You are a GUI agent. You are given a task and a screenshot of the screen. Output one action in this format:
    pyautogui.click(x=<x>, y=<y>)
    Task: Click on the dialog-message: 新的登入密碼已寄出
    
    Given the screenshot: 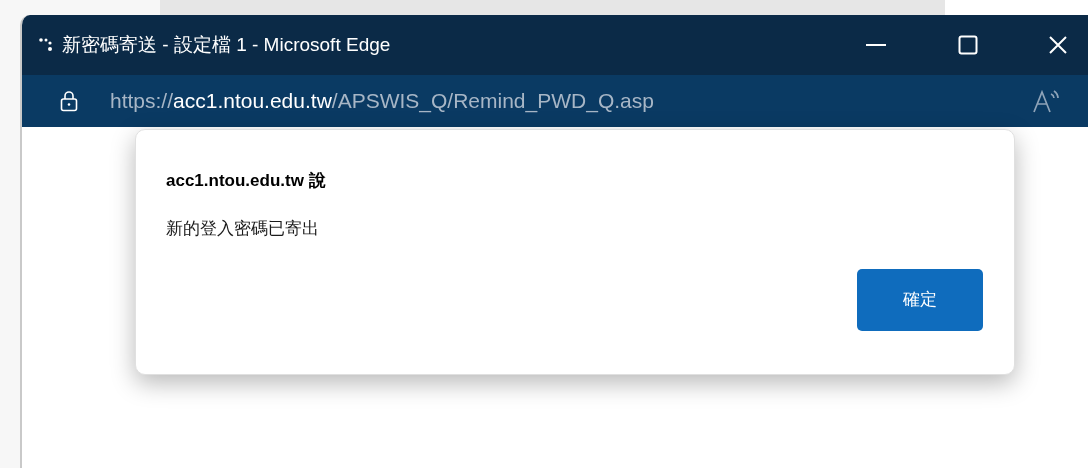 What is the action you would take?
    pyautogui.click(x=242, y=228)
    